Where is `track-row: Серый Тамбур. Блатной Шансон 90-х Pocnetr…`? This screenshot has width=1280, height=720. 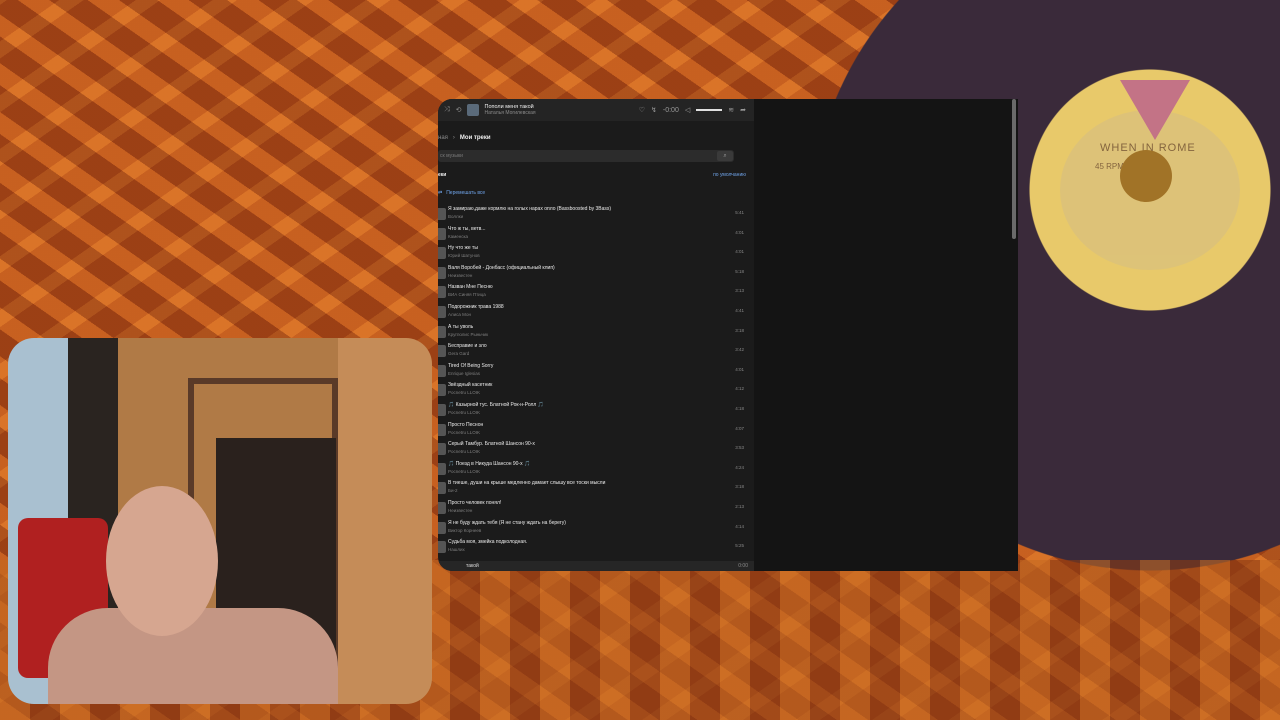
track-row: Серый Тамбур. Блатной Шансон 90-х Pocnetr… is located at coordinates (593, 451).